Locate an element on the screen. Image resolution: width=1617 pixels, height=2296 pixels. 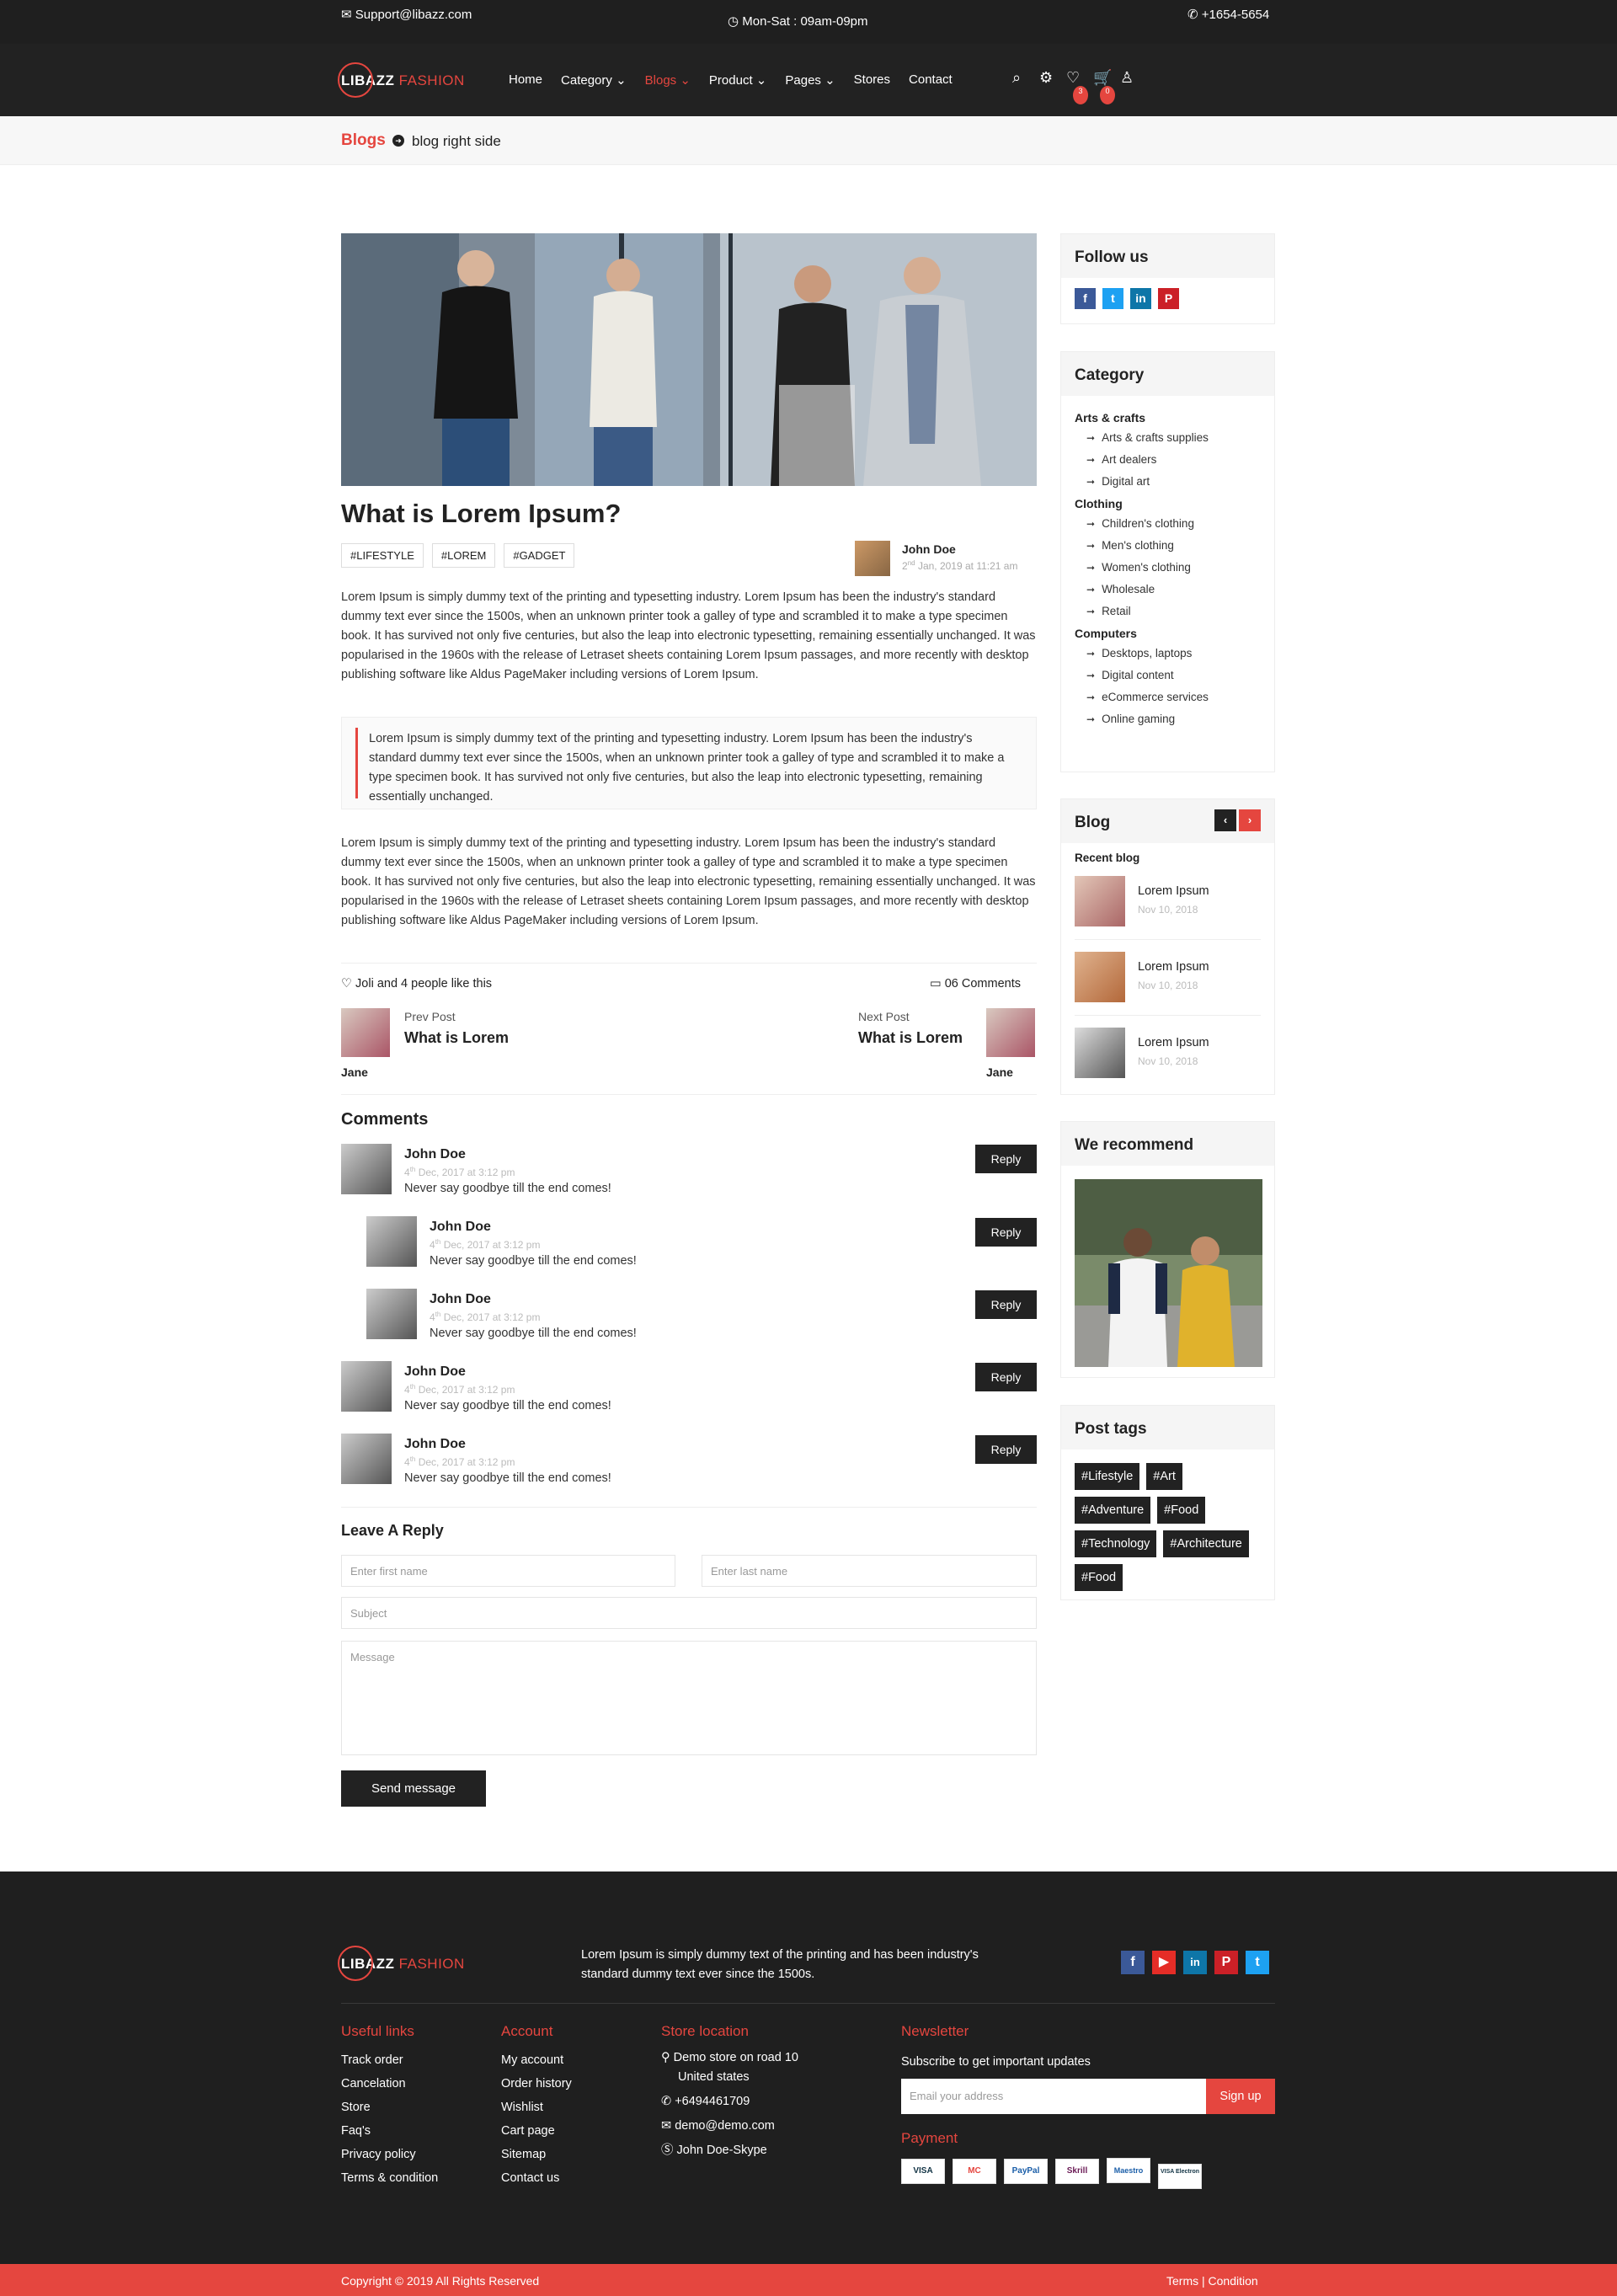
category-item: Wholesale is located at coordinates (1168, 589).